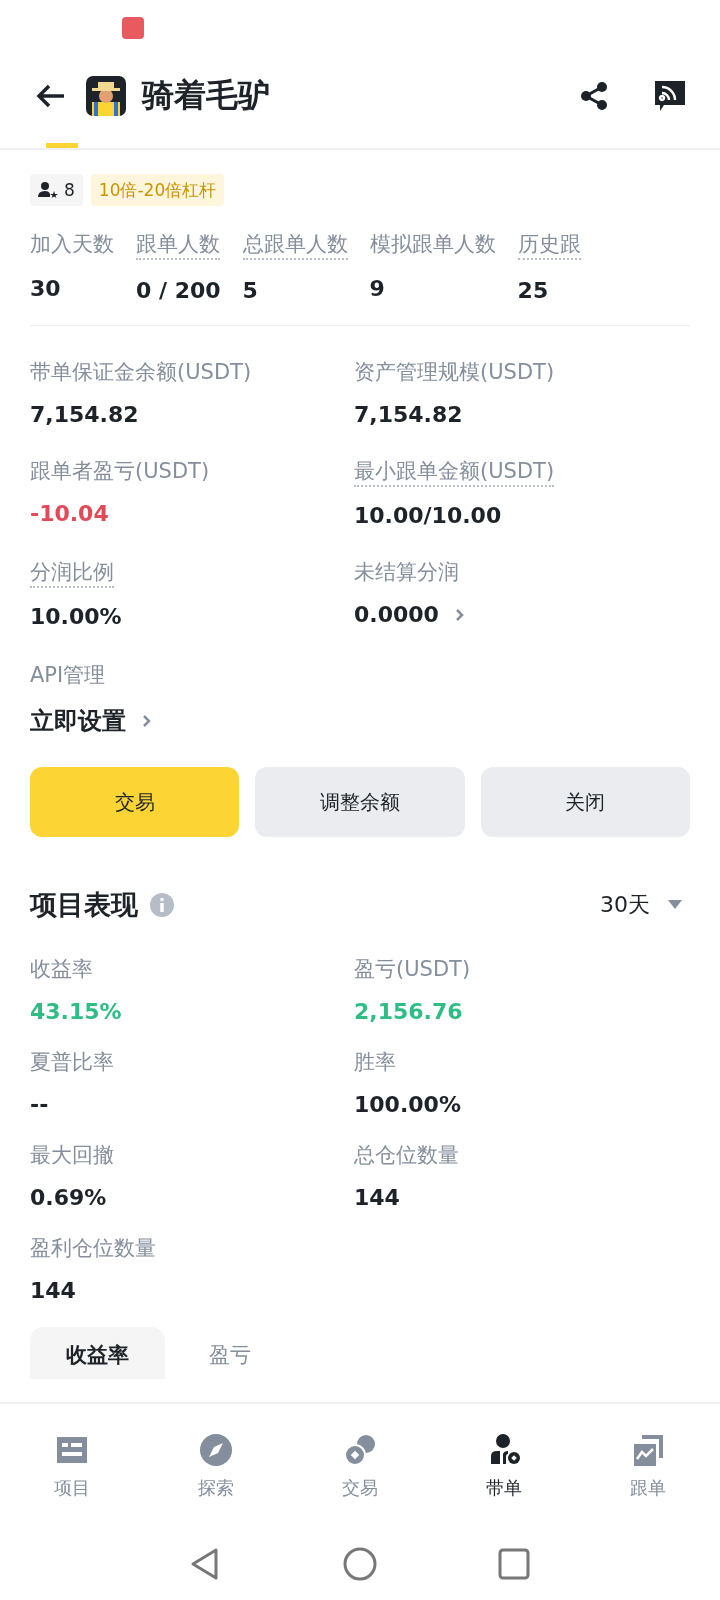  What do you see at coordinates (76, 1011) in the screenshot?
I see `metric-value: 43.15%` at bounding box center [76, 1011].